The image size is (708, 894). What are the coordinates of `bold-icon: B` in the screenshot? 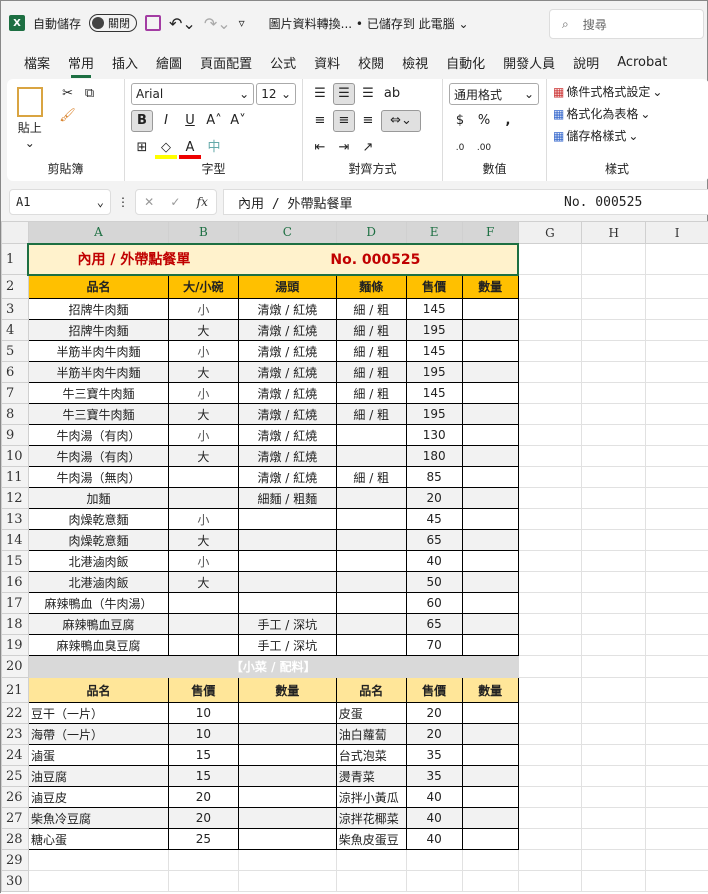 It's located at (142, 121).